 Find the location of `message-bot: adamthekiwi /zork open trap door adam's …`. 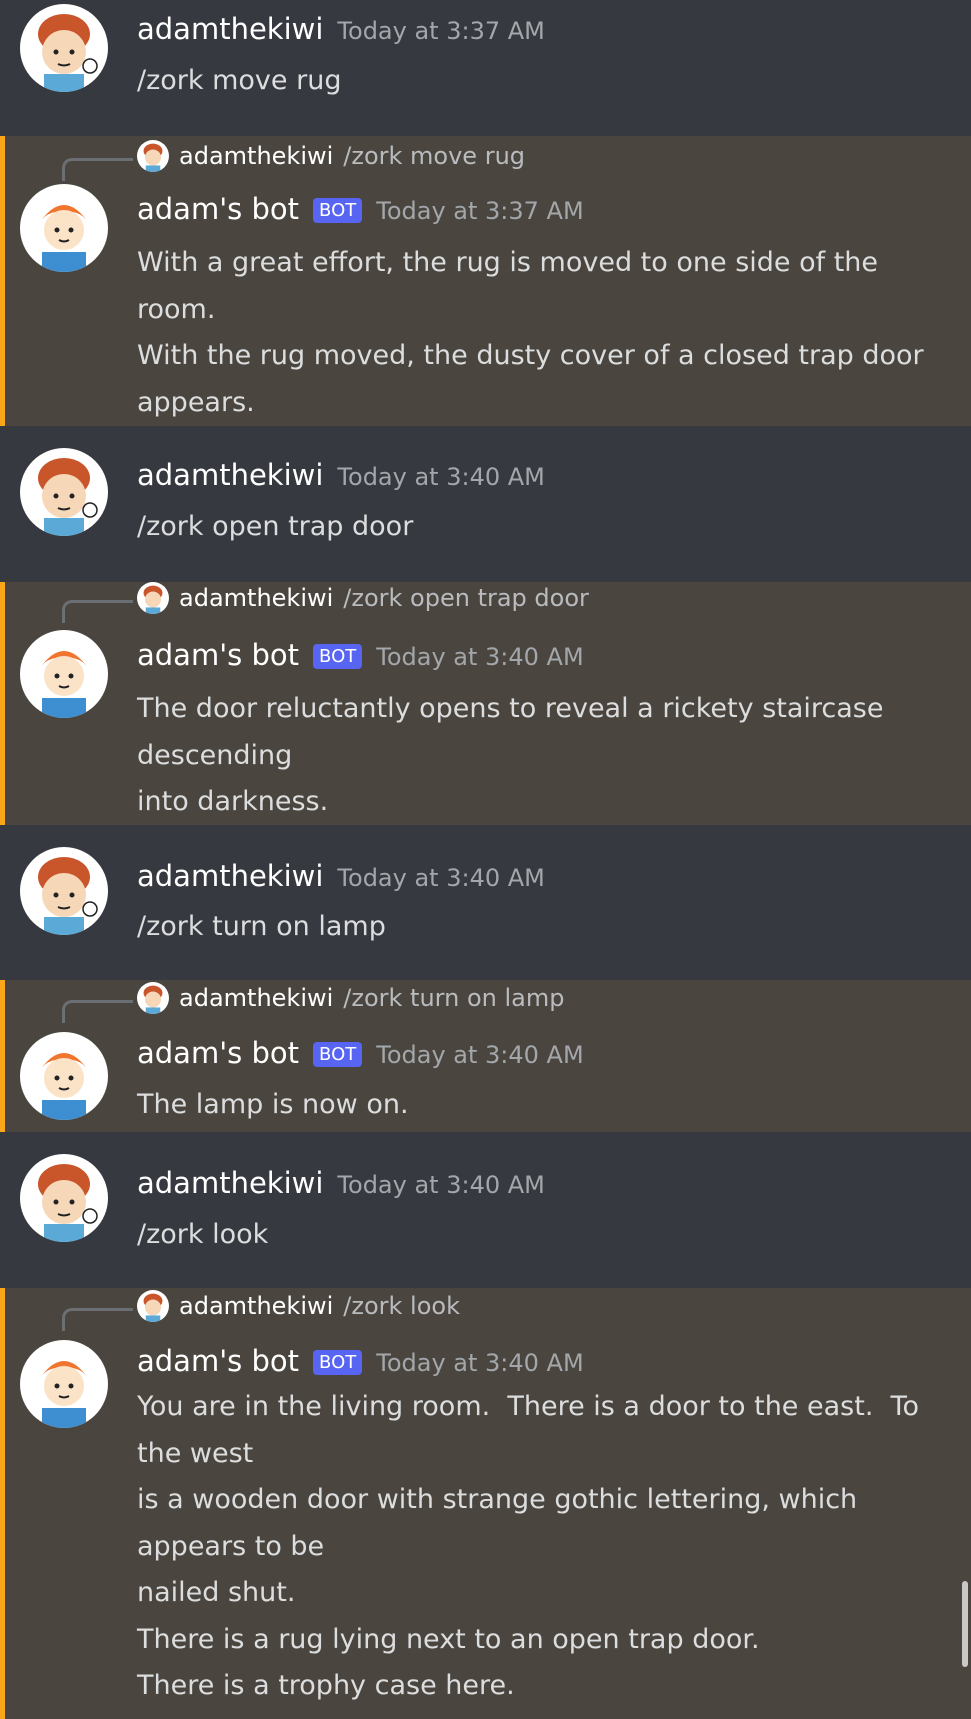

message-bot: adamthekiwi /zork open trap door adam's … is located at coordinates (485, 703).